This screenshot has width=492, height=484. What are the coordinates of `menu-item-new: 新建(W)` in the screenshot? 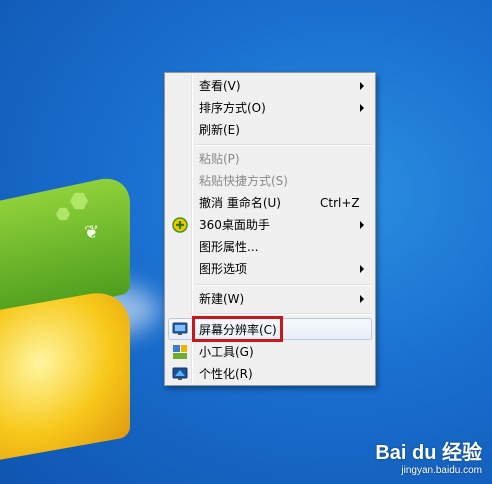 It's located at (270, 299).